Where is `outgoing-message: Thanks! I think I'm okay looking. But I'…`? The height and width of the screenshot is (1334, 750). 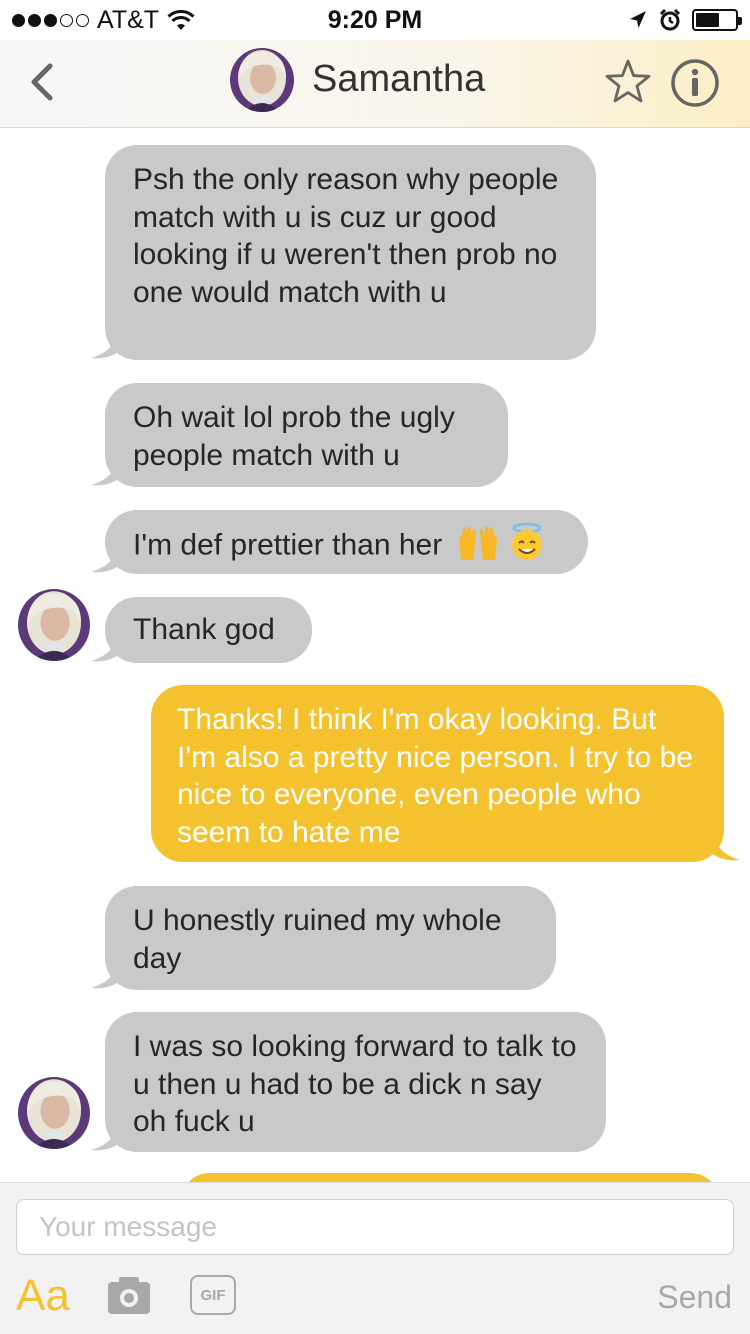 outgoing-message: Thanks! I think I'm okay looking. But I'… is located at coordinates (445, 773).